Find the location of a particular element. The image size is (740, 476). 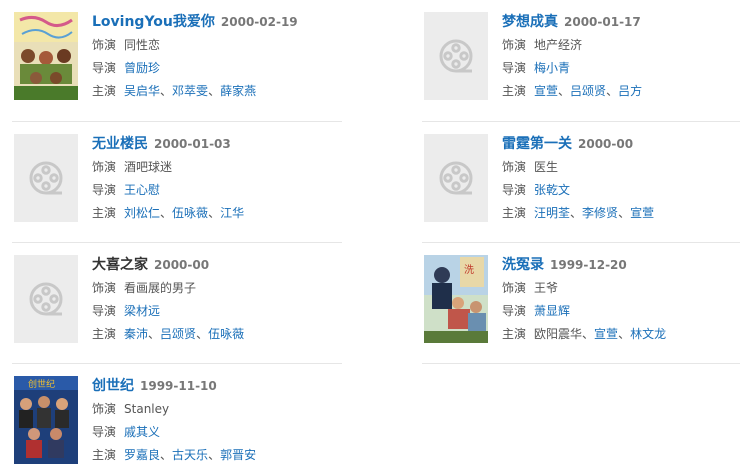

cast-list: 欧阳震华、宣萱、林文龙 is located at coordinates (600, 334).